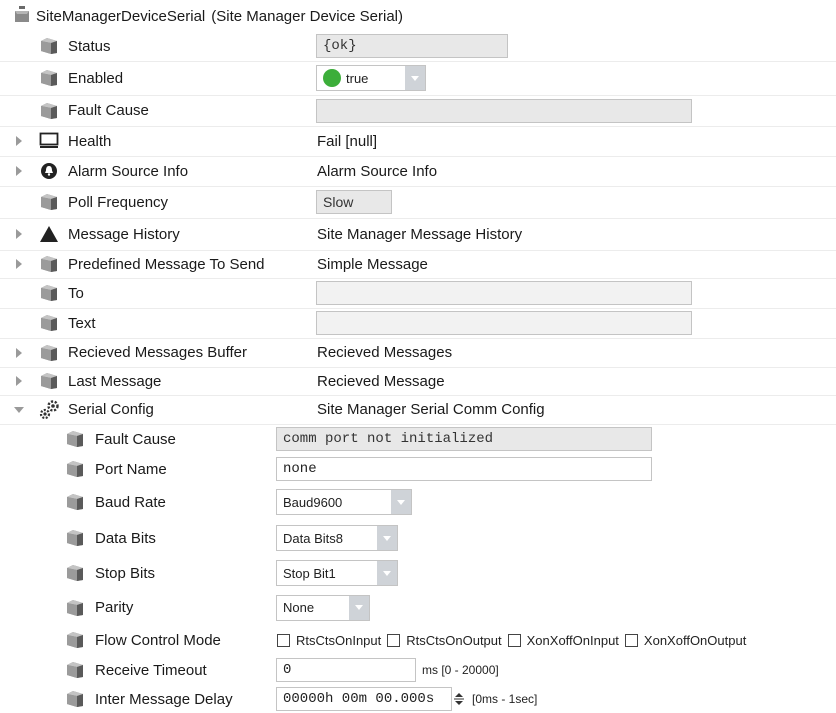 The height and width of the screenshot is (713, 836). I want to click on parity-label: Parity, so click(114, 607).